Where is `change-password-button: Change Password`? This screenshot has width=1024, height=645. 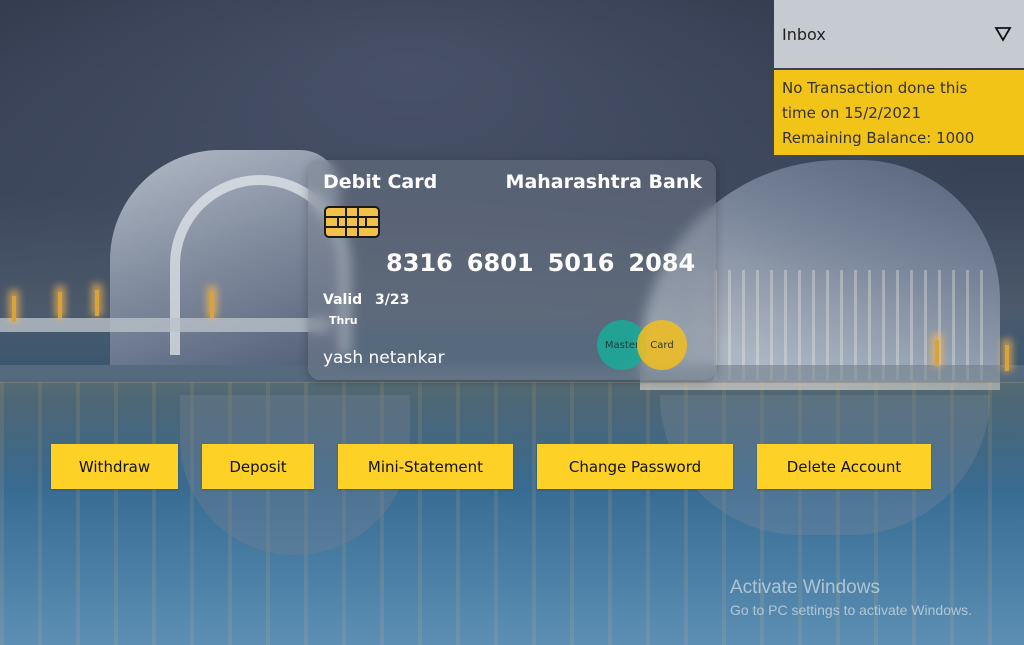
change-password-button: Change Password is located at coordinates (635, 466).